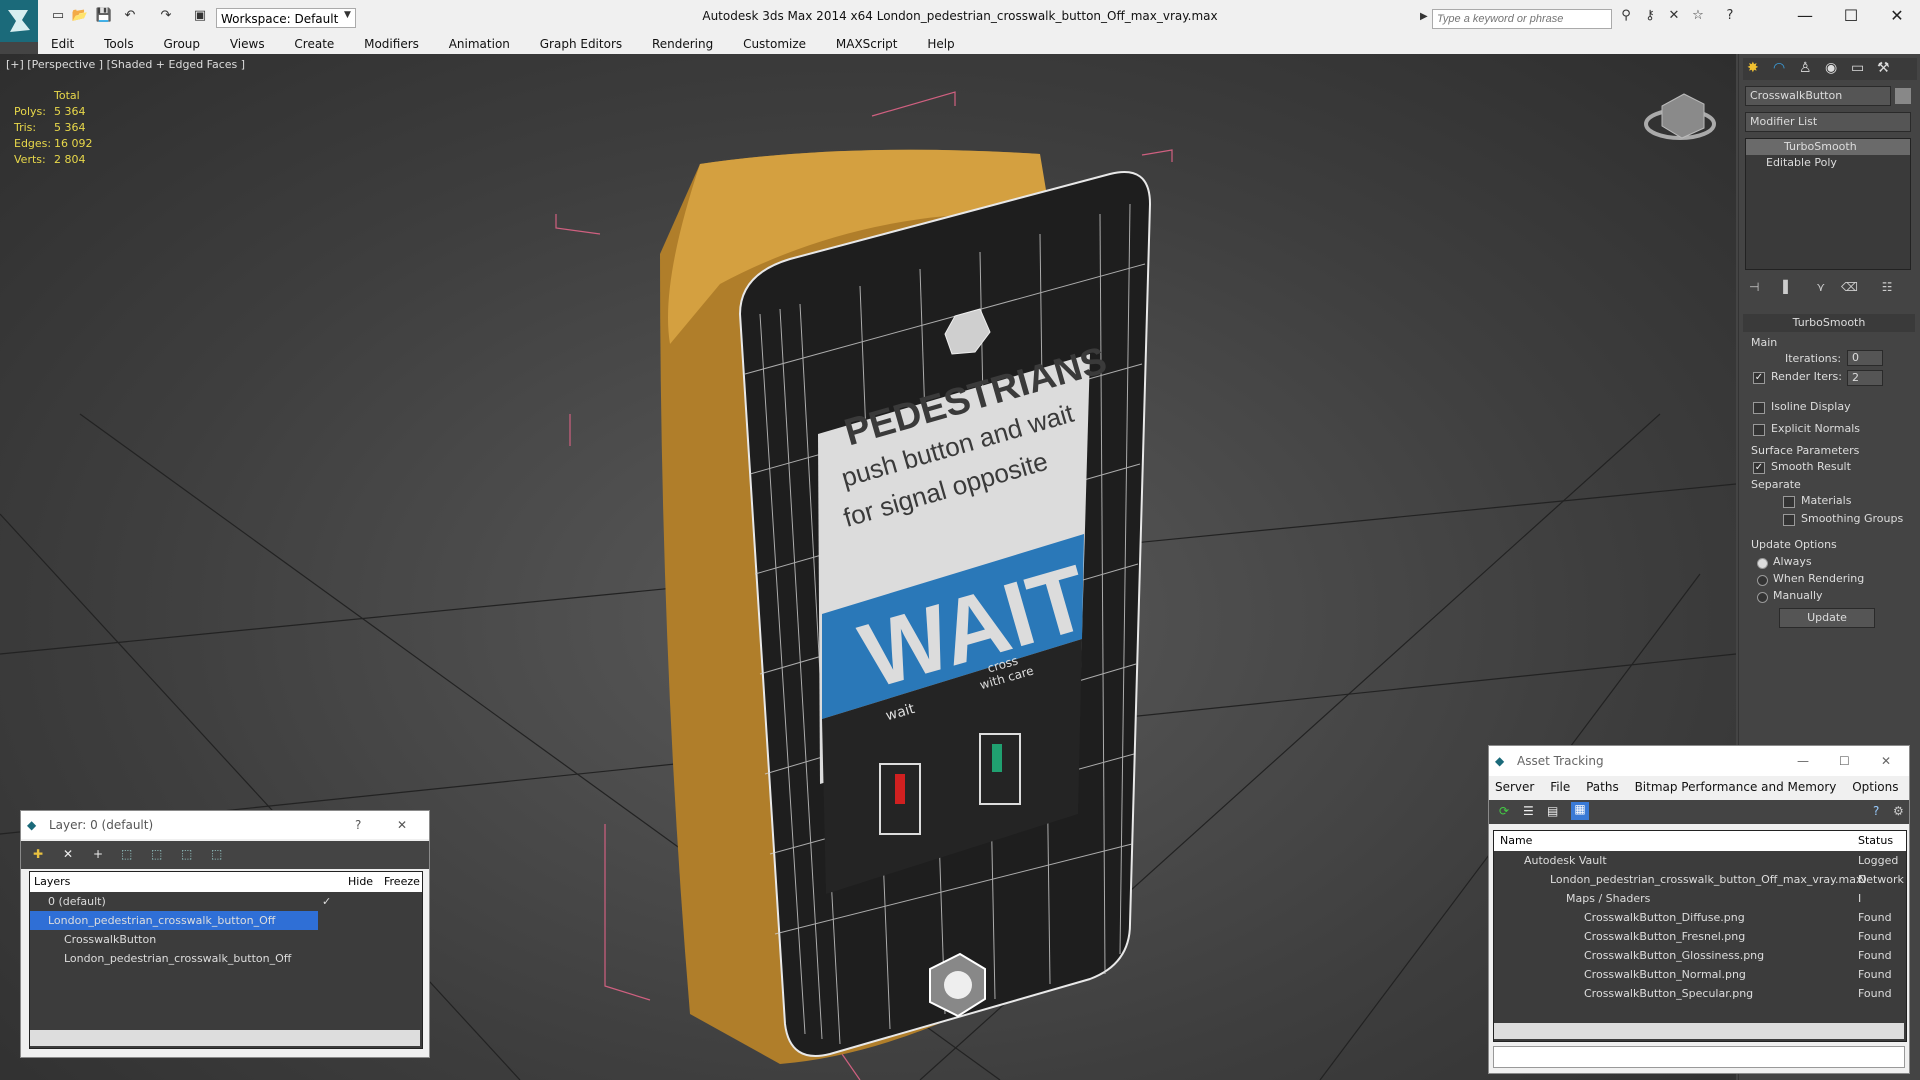 The width and height of the screenshot is (1920, 1080). Describe the element at coordinates (1883, 68) in the screenshot. I see `utilities-tab-icon: ⚒` at that location.